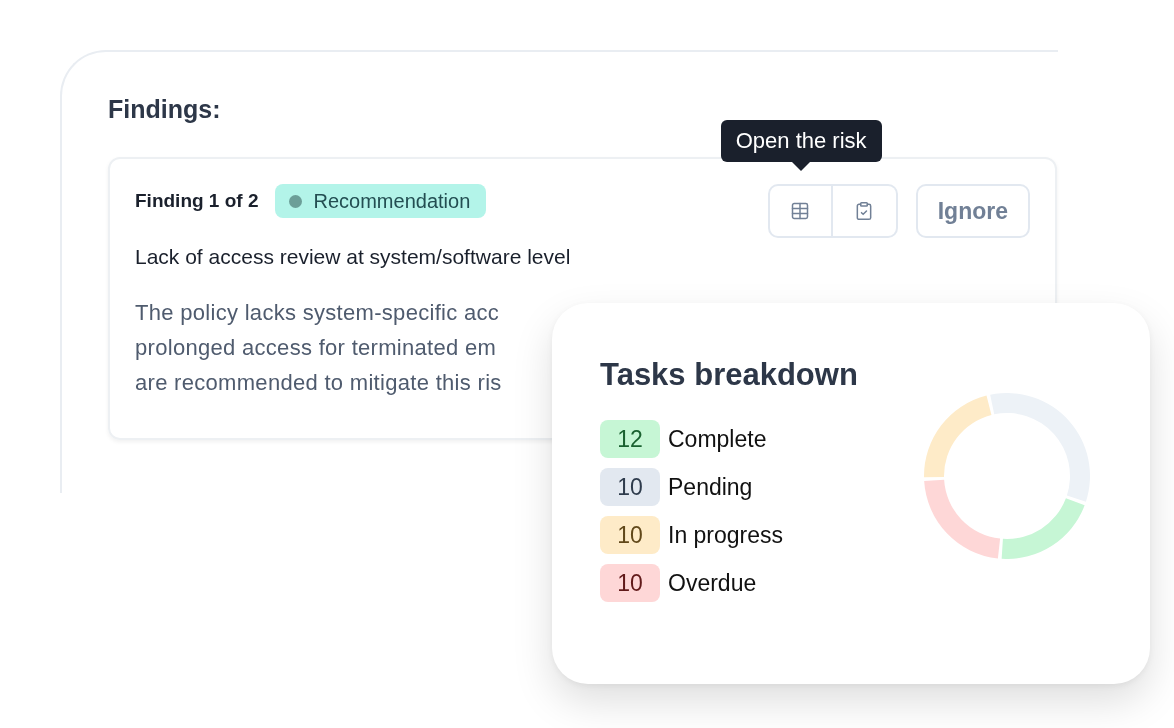  What do you see at coordinates (197, 201) in the screenshot?
I see `finding-counter: Finding 1 of 2` at bounding box center [197, 201].